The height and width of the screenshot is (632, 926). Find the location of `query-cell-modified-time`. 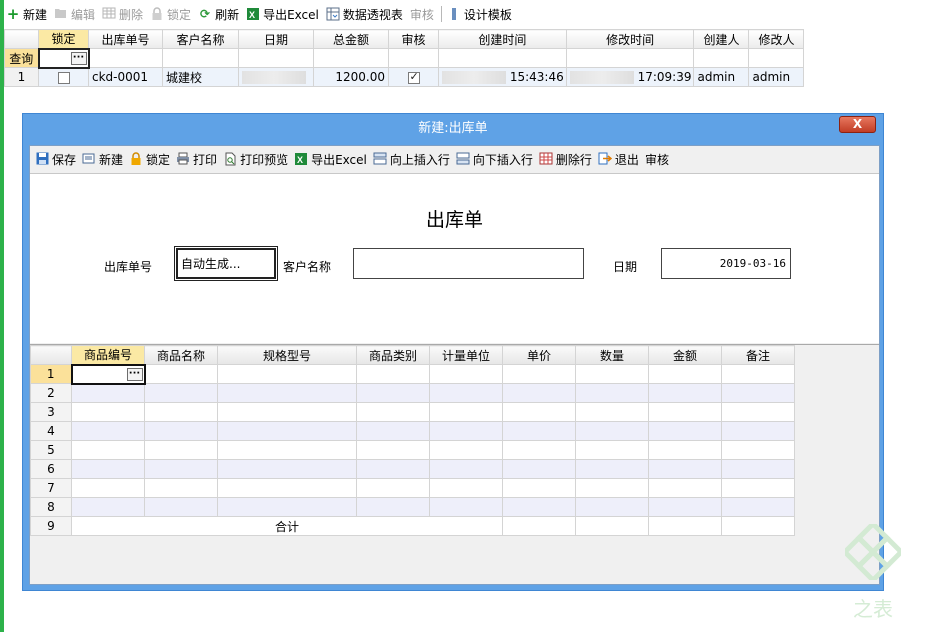

query-cell-modified-time is located at coordinates (630, 58).